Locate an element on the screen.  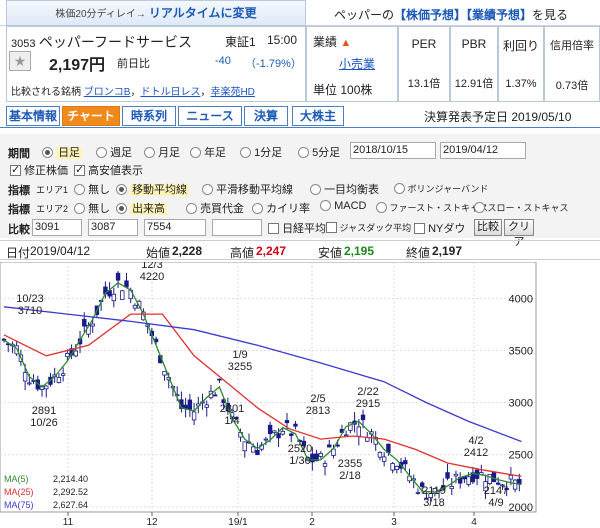
date-from-input: 2018/10/15 is located at coordinates (393, 150).